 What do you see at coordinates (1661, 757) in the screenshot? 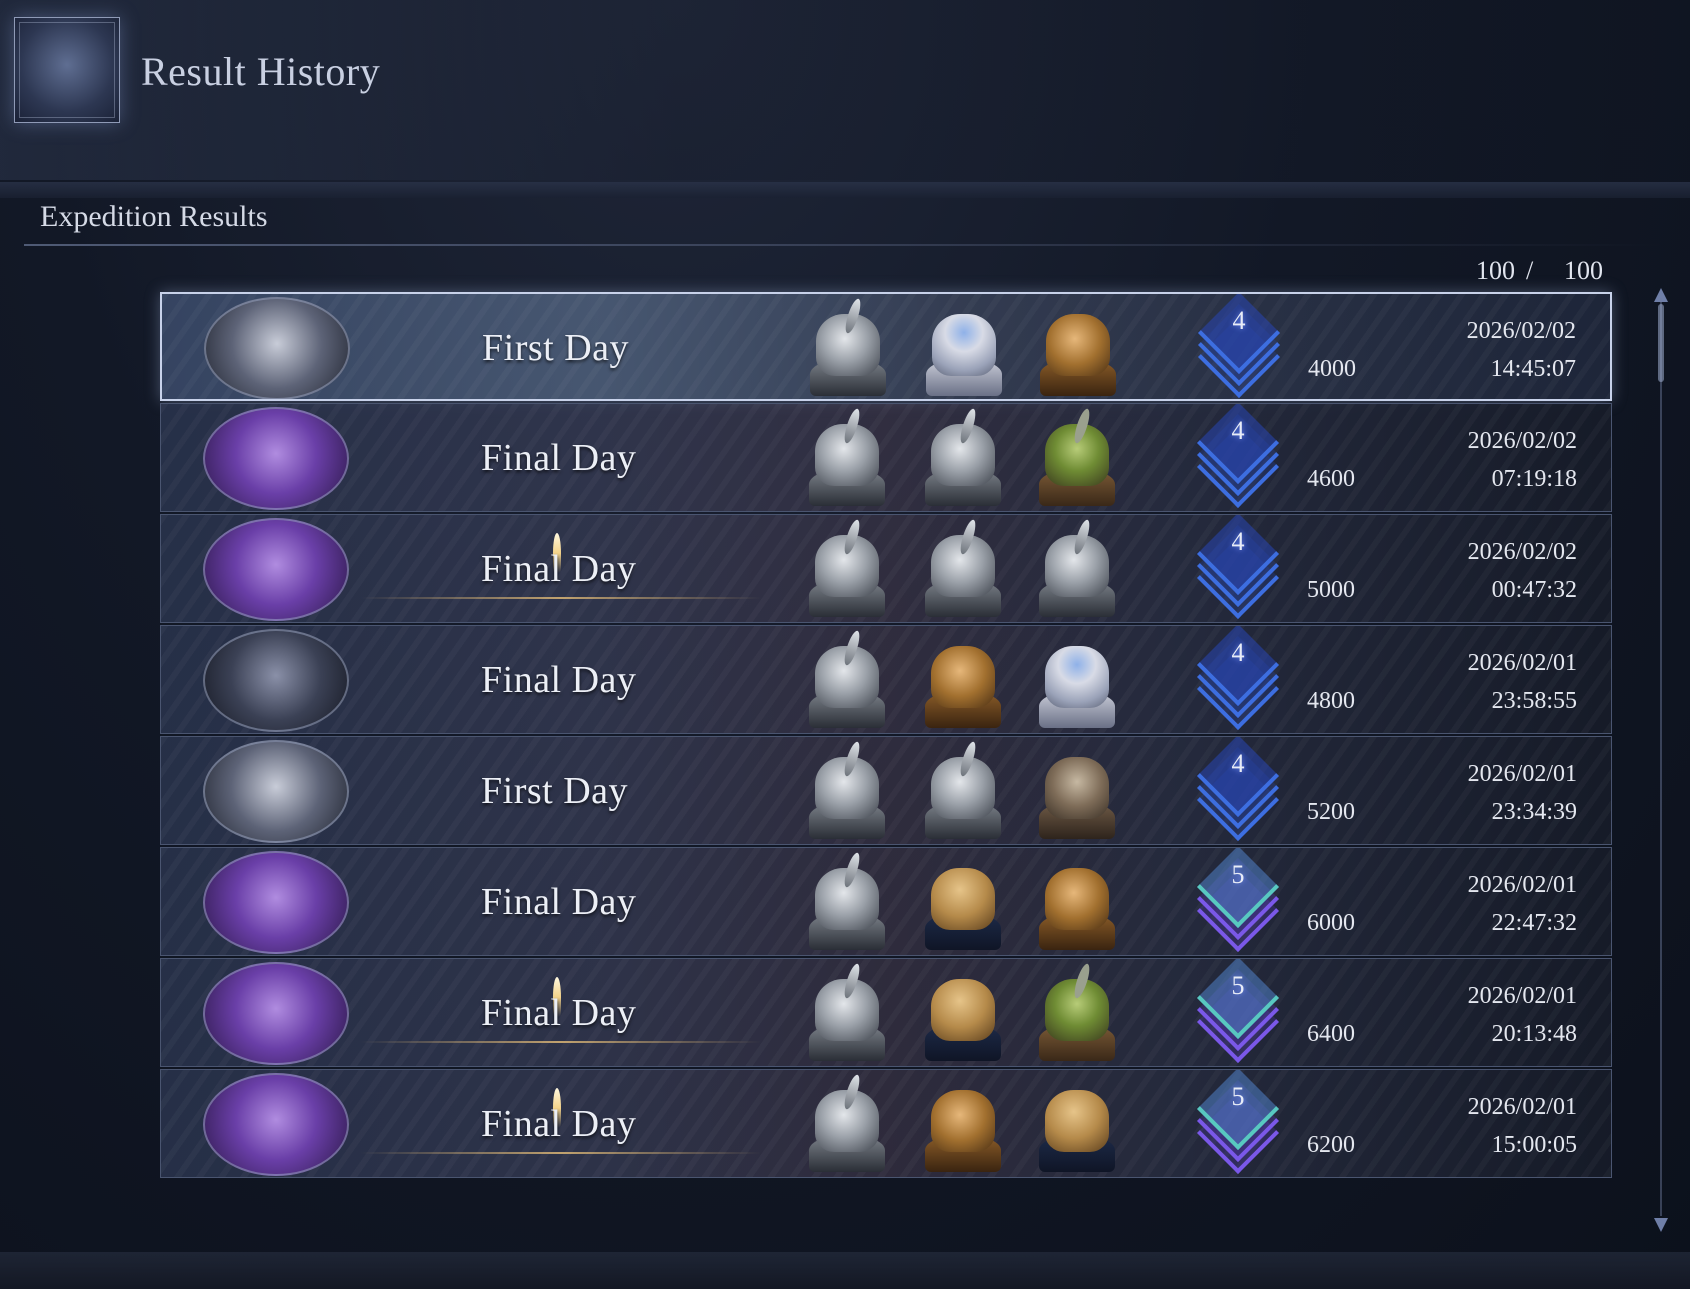
I see `scrollbar-track` at bounding box center [1661, 757].